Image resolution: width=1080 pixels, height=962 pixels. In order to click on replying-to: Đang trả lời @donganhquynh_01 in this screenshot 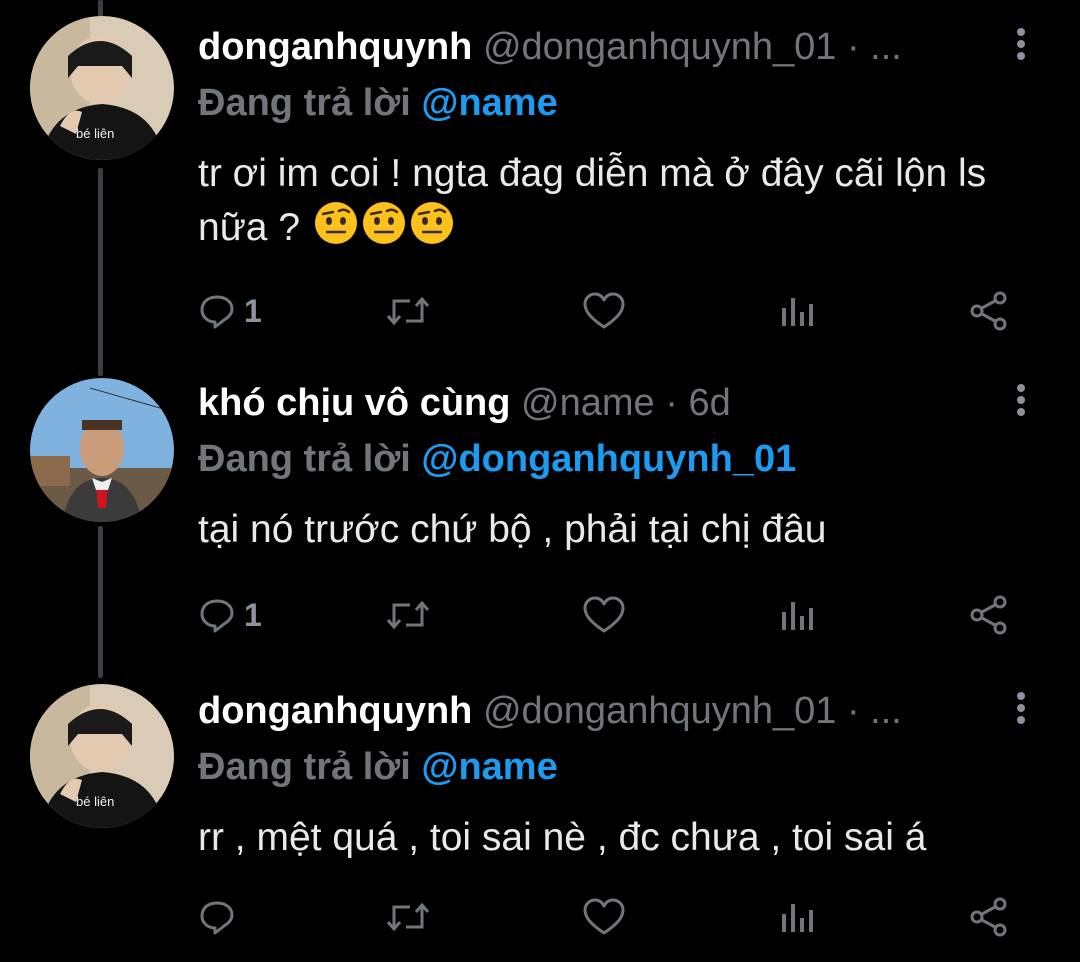, I will do `click(497, 459)`.